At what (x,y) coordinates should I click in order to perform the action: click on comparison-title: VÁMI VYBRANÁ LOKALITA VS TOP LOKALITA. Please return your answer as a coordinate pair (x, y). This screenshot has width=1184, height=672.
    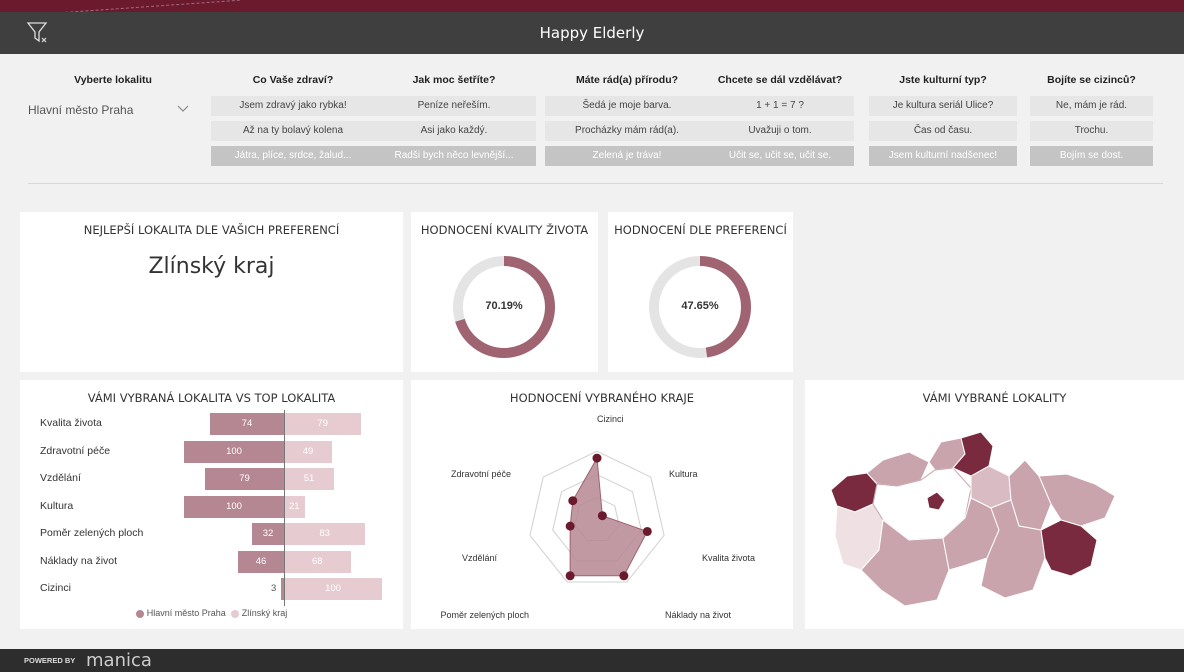
    Looking at the image, I should click on (211, 398).